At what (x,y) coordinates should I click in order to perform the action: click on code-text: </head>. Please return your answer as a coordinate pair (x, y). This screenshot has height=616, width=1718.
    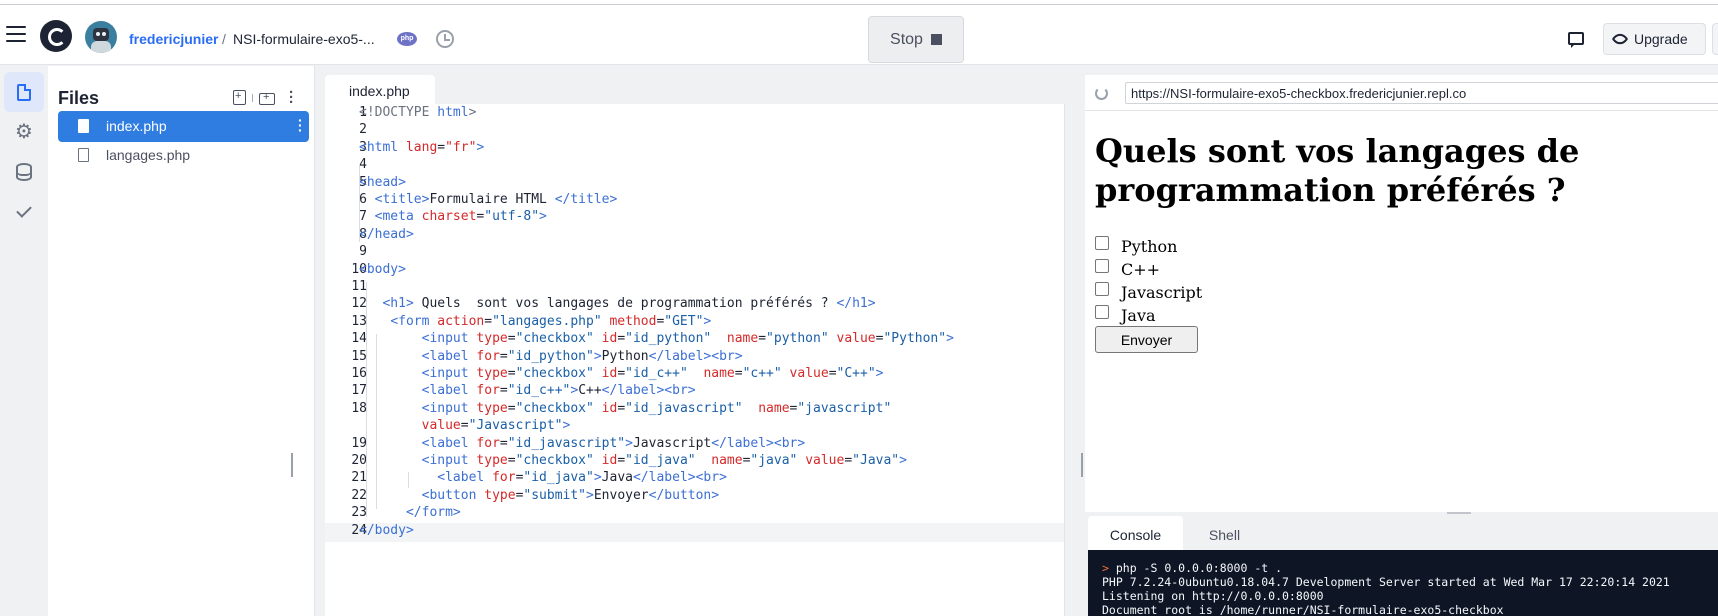
    Looking at the image, I should click on (386, 234).